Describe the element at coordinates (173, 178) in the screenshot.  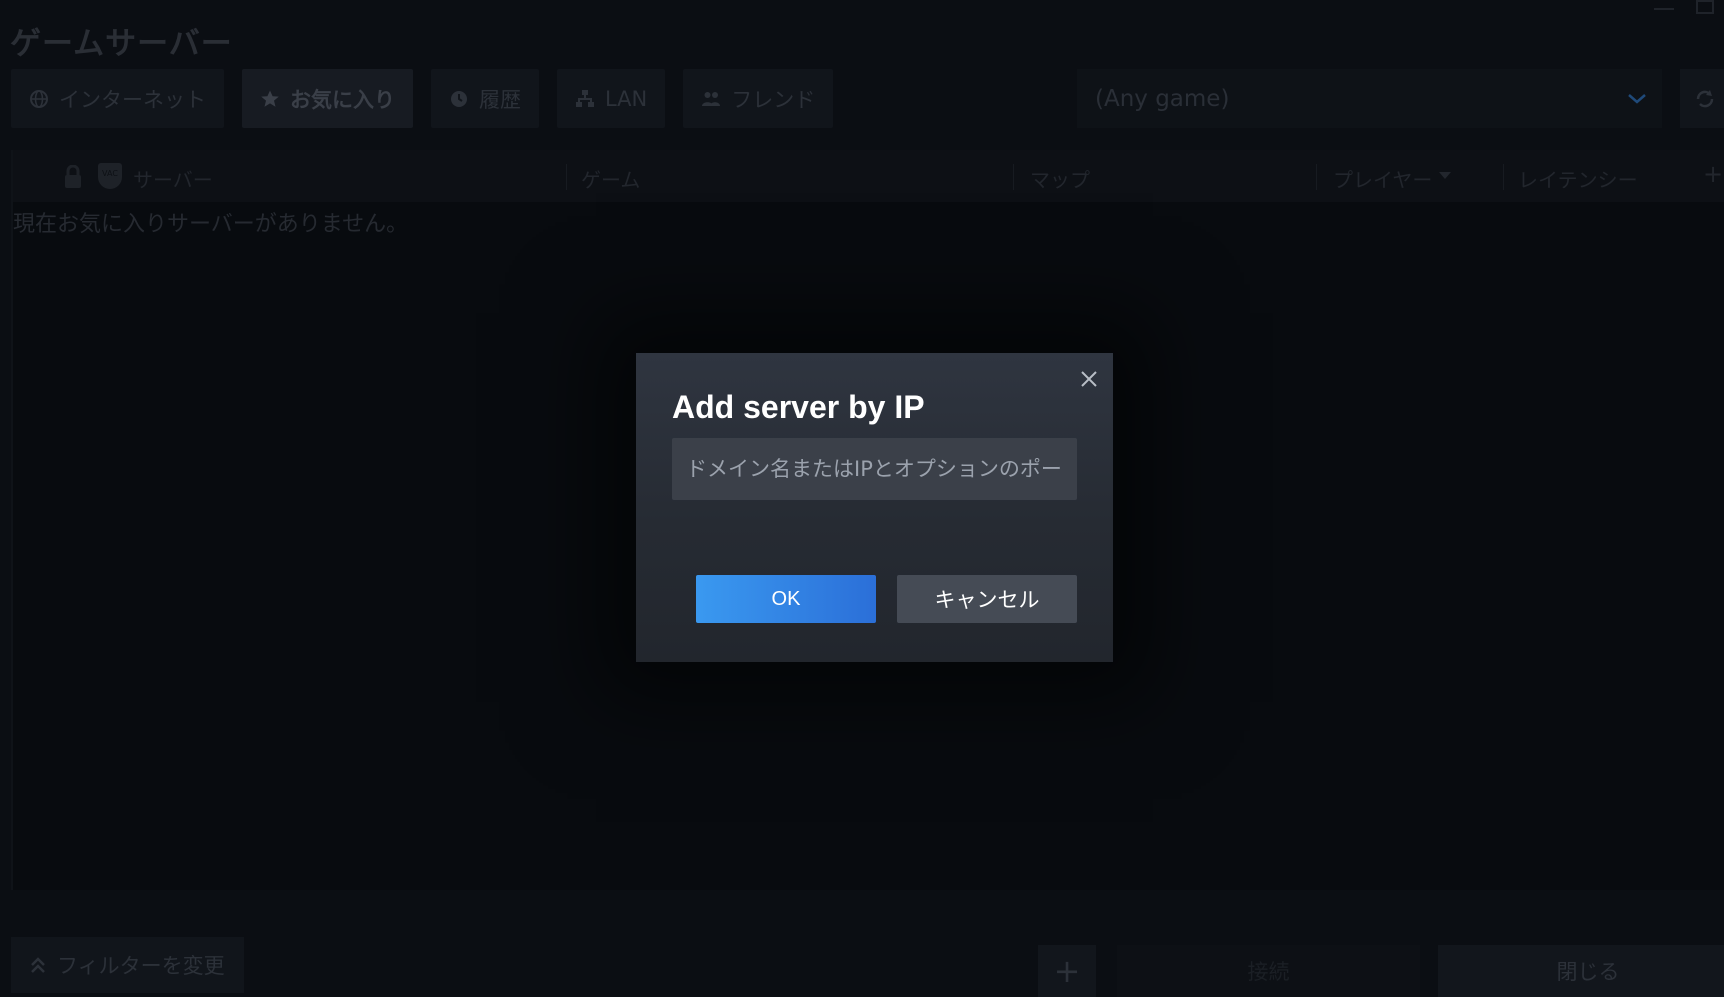
I see `column-server: サーバー` at that location.